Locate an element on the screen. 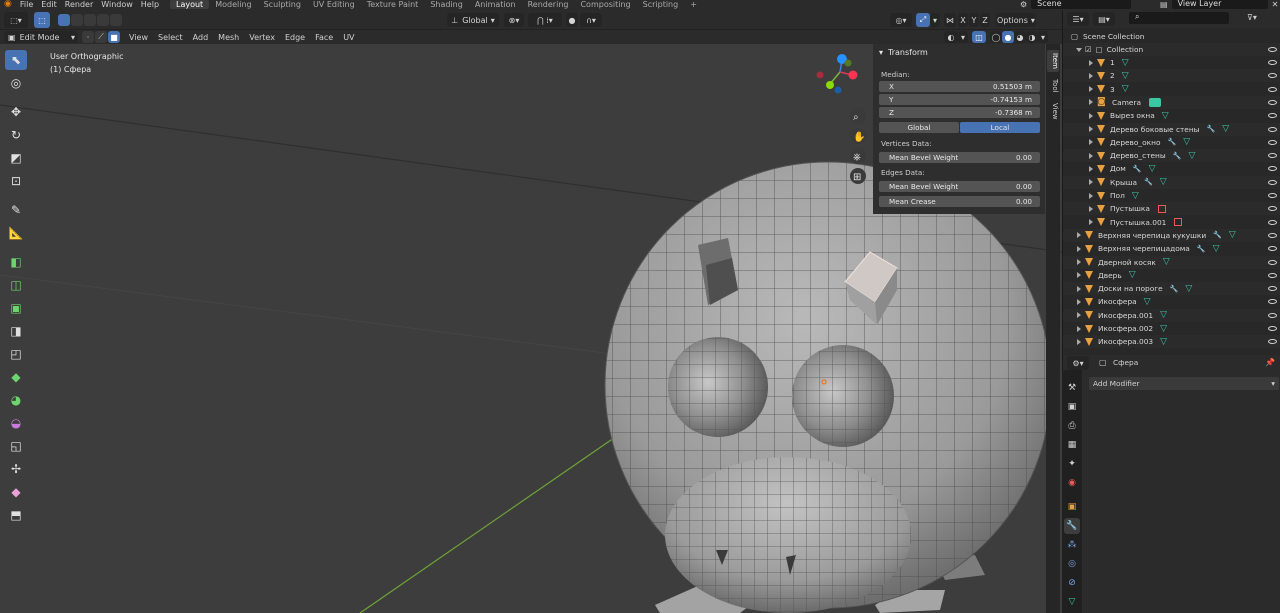 This screenshot has height=613, width=1280. proportional-edit-toggle: ● is located at coordinates (572, 20).